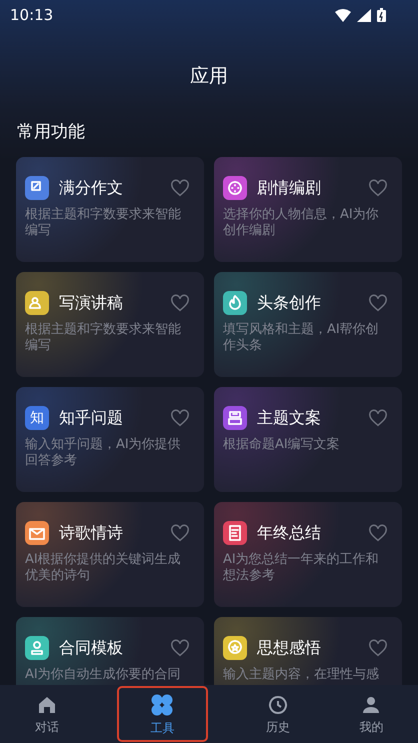 The image size is (418, 743). Describe the element at coordinates (301, 675) in the screenshot. I see `card-description: 输入主题内容，在理性与感` at that location.